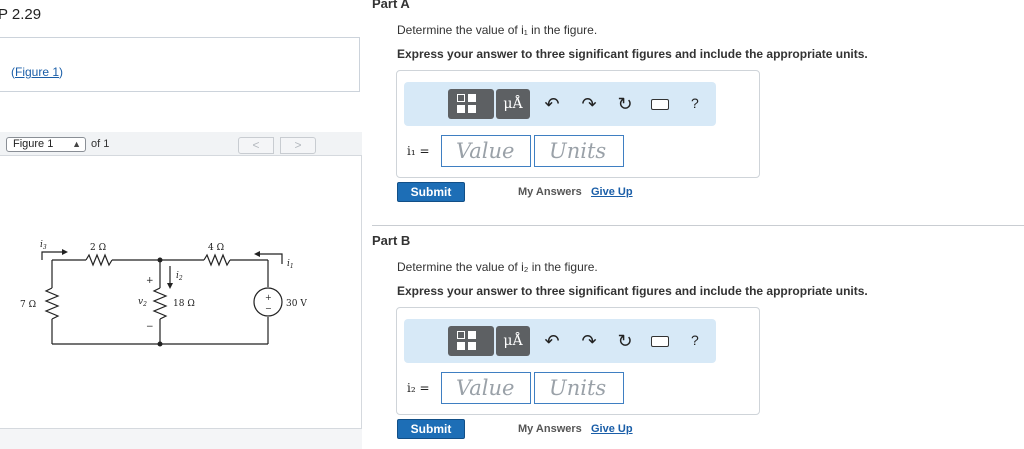 This screenshot has height=449, width=1024. Describe the element at coordinates (497, 30) in the screenshot. I see `part-a-question: Determine the value of i₁ in the figure.` at that location.